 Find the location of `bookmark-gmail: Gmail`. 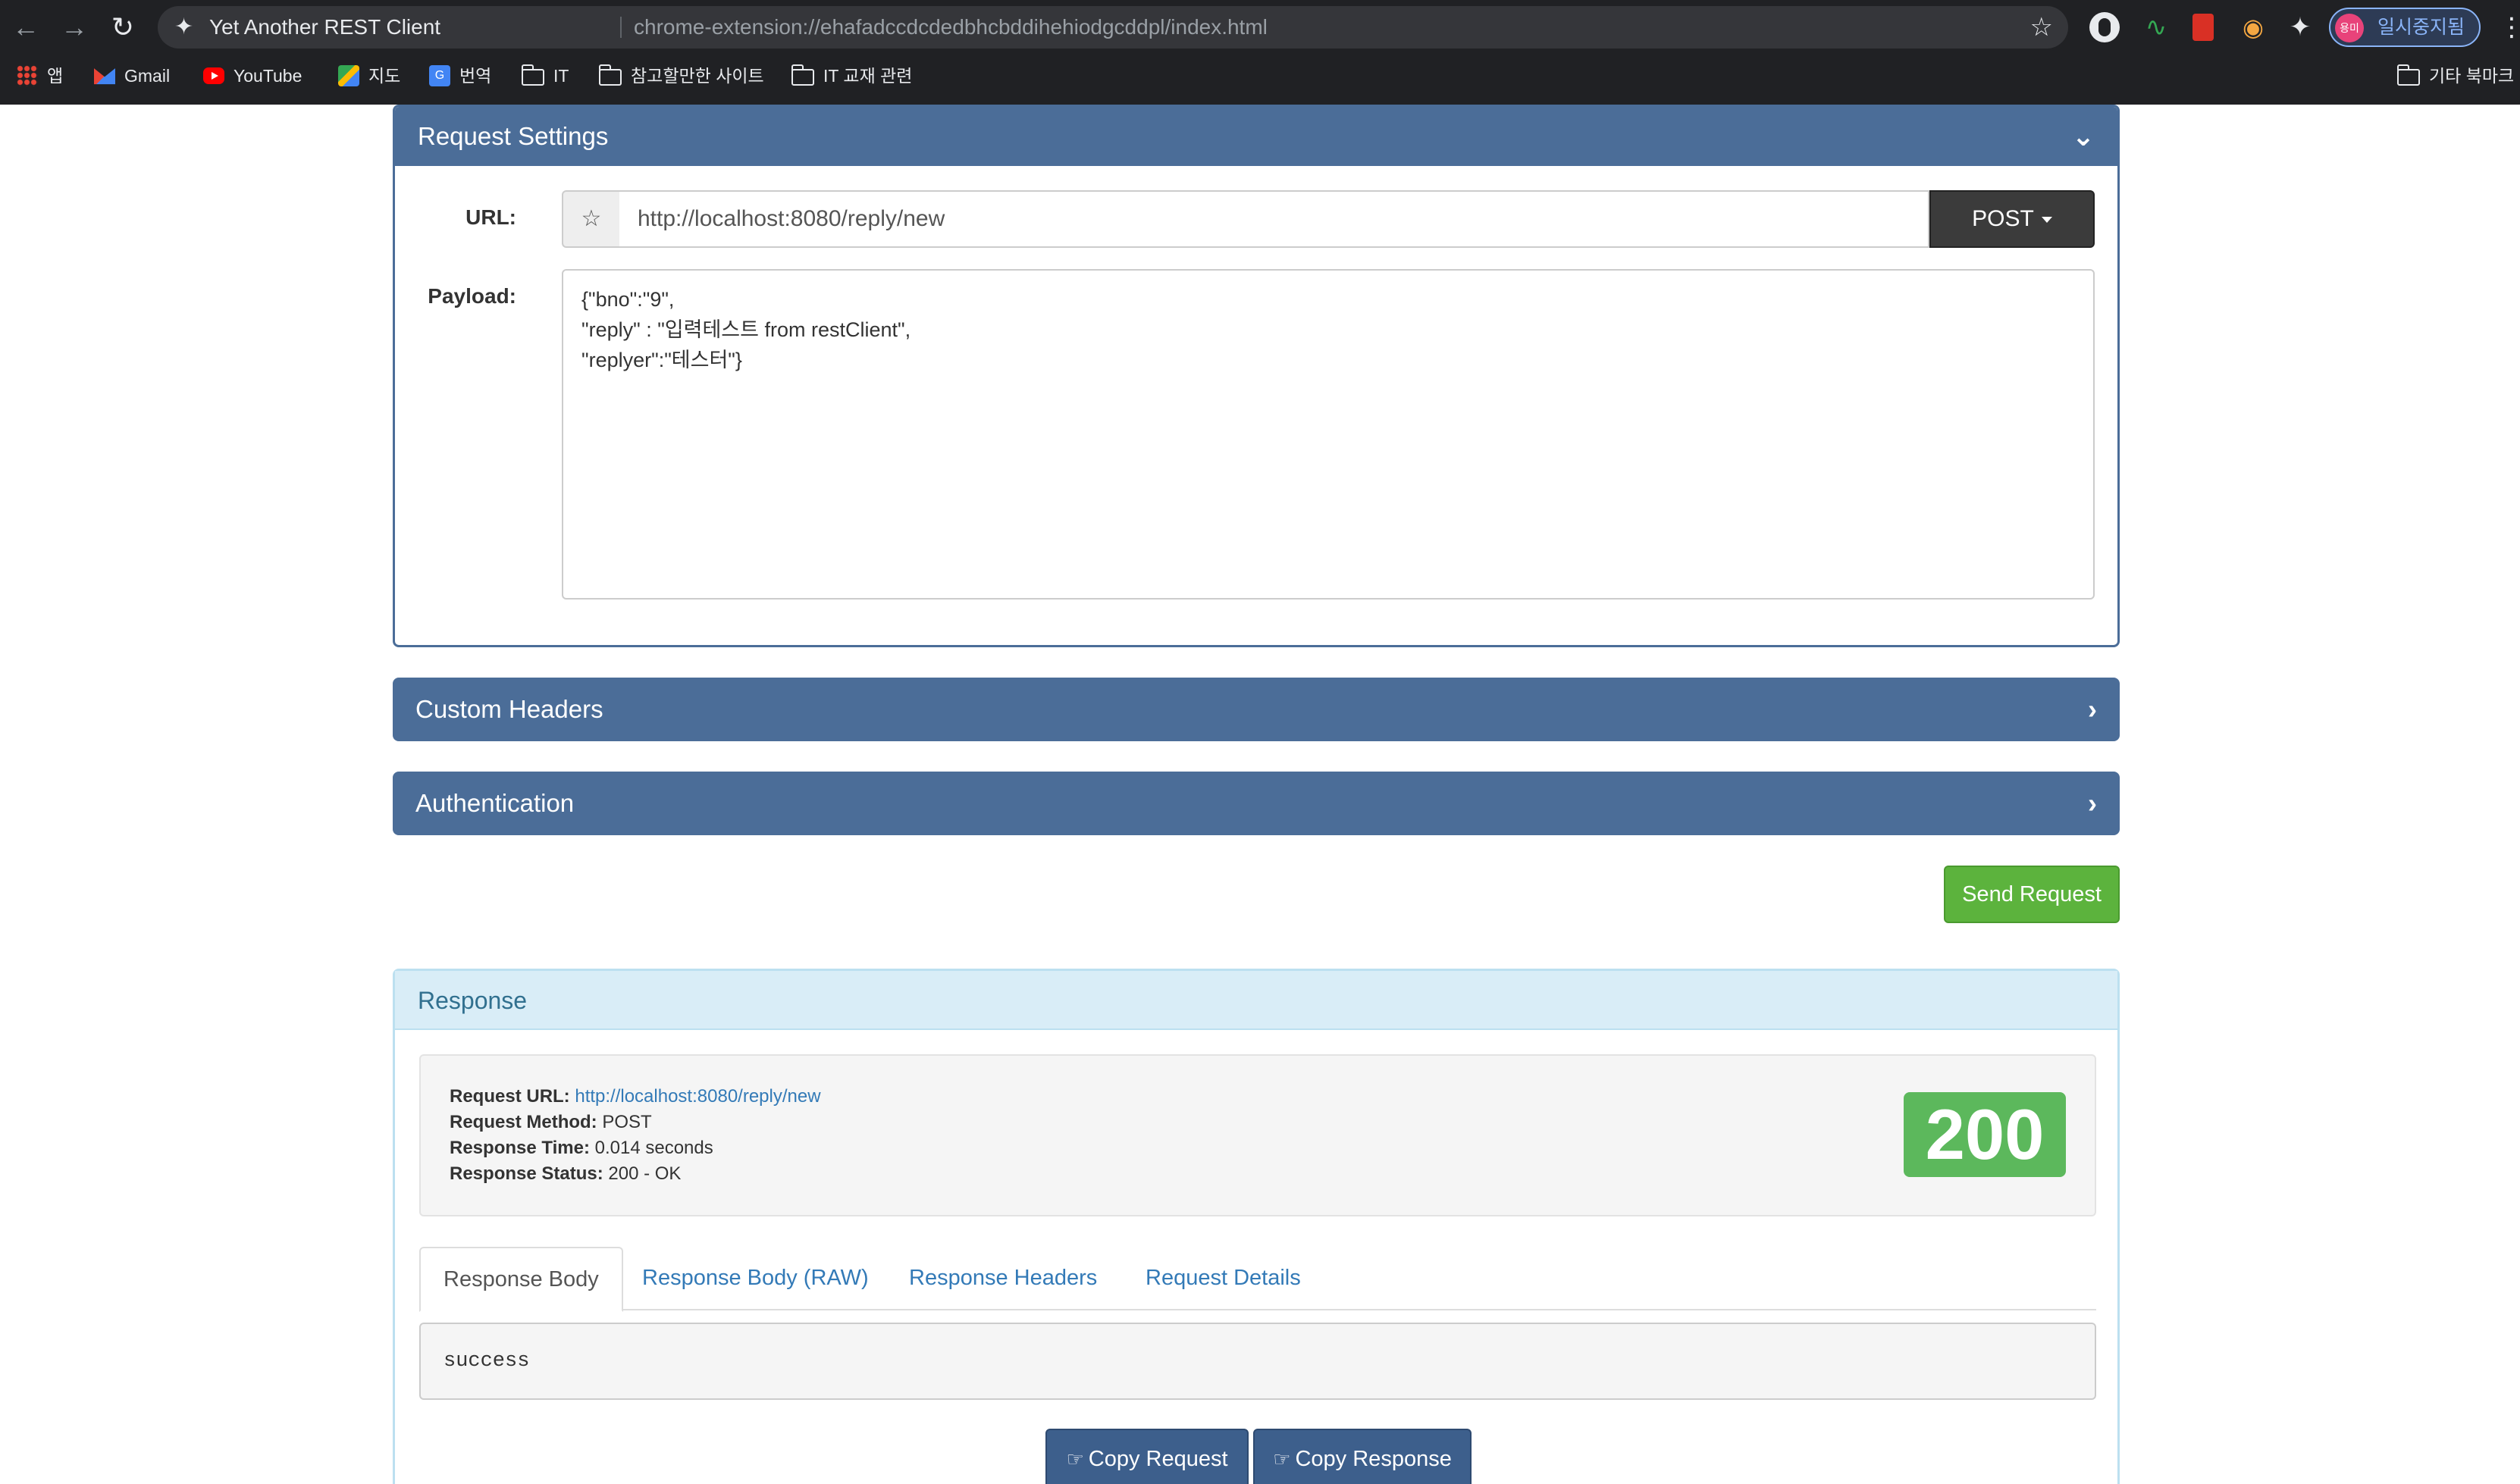

bookmark-gmail: Gmail is located at coordinates (132, 75).